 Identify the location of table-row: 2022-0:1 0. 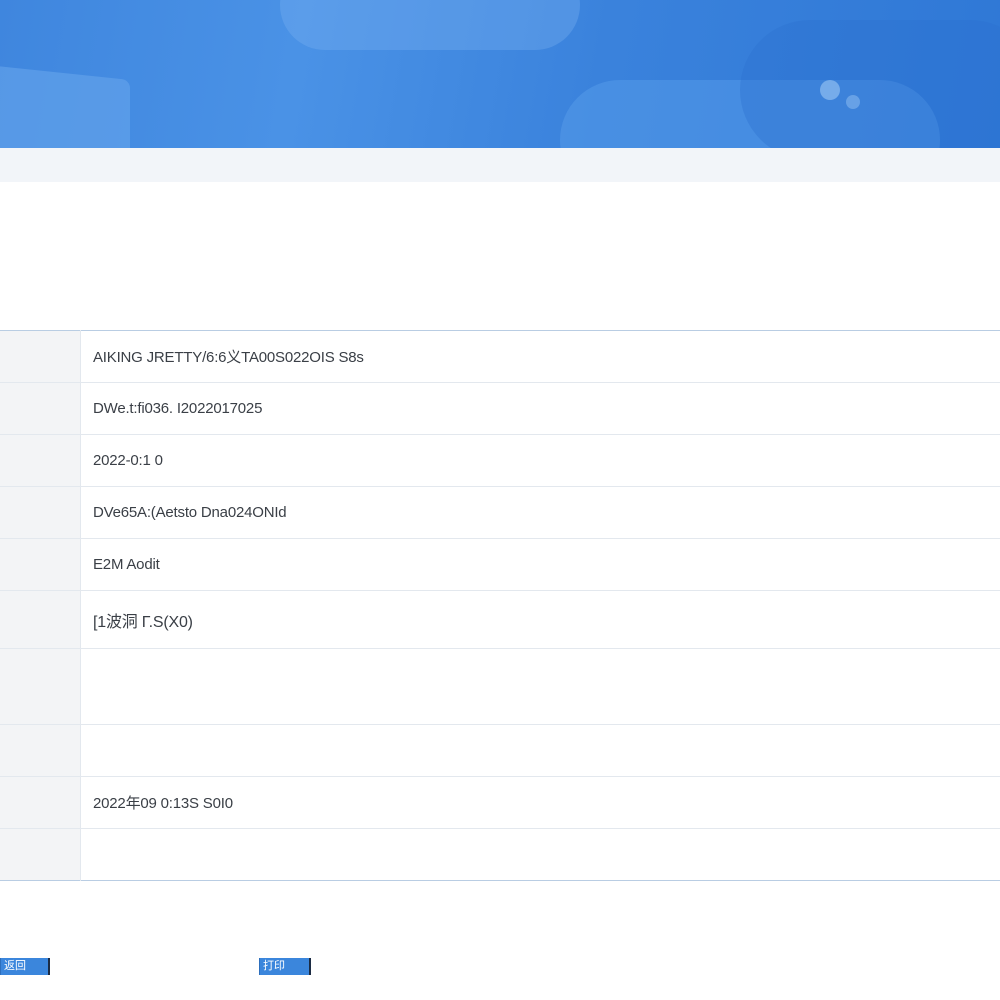
(500, 460).